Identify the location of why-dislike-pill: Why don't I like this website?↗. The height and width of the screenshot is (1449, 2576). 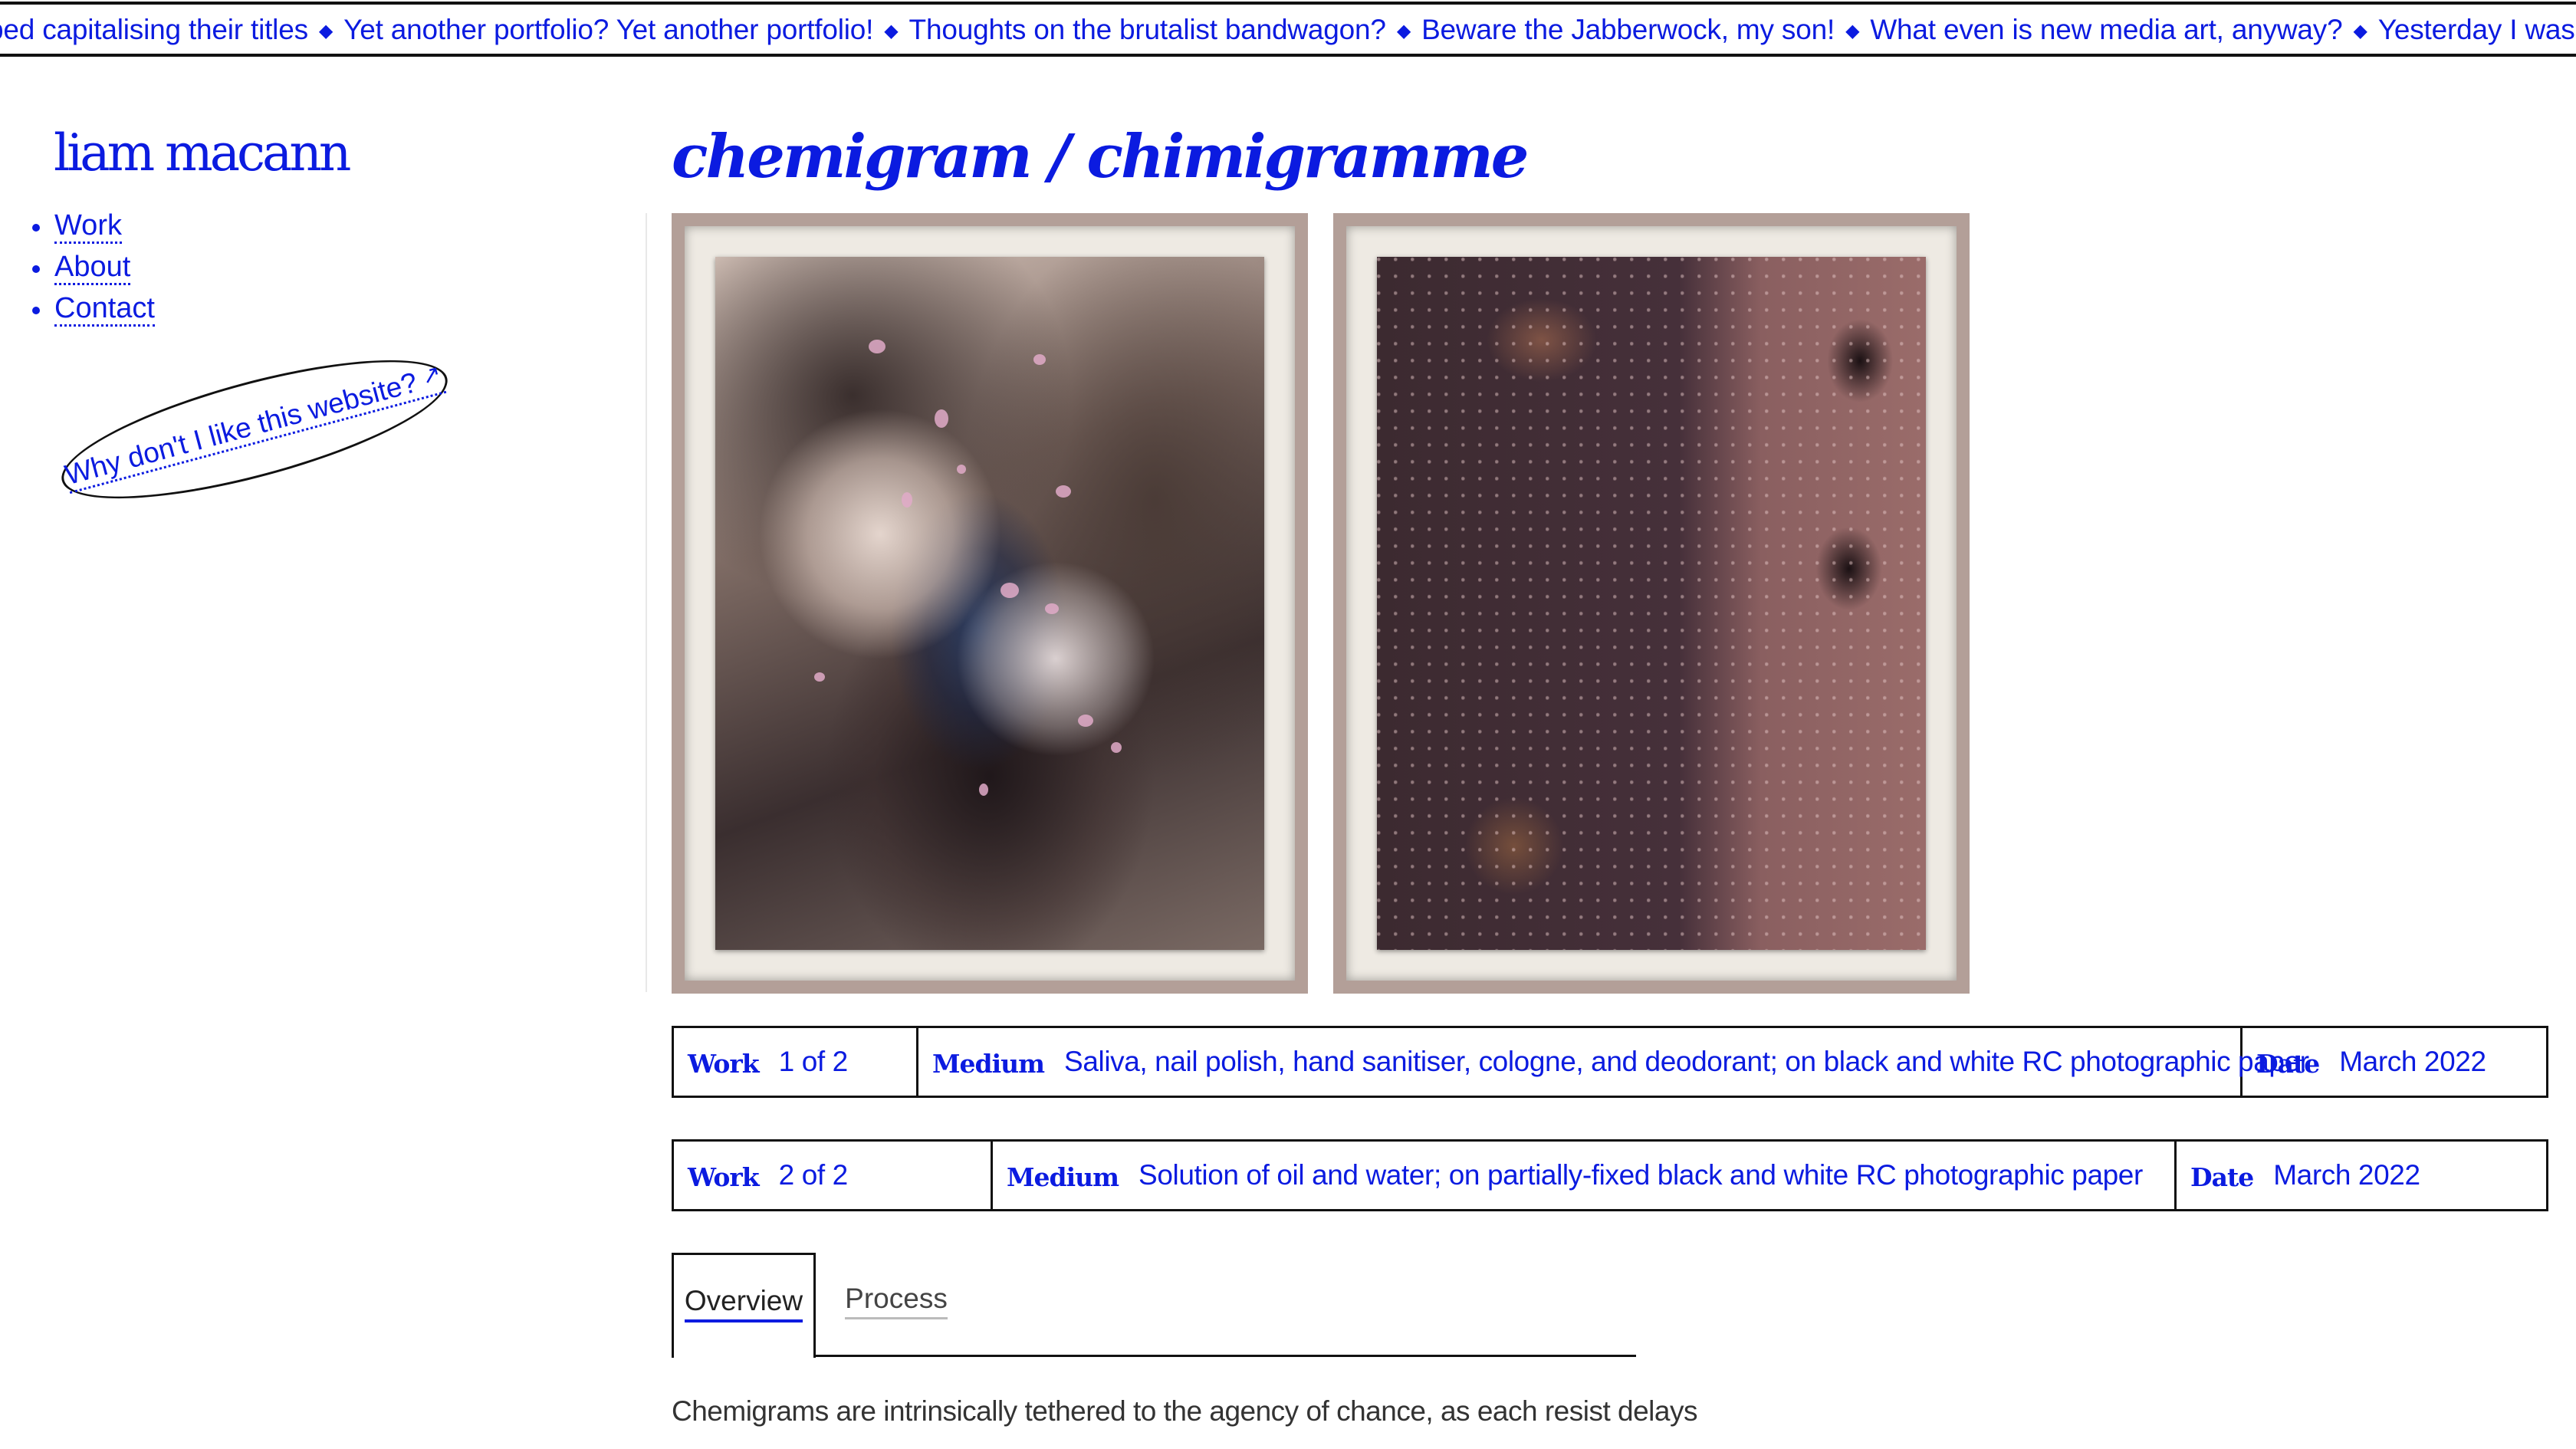
(255, 429).